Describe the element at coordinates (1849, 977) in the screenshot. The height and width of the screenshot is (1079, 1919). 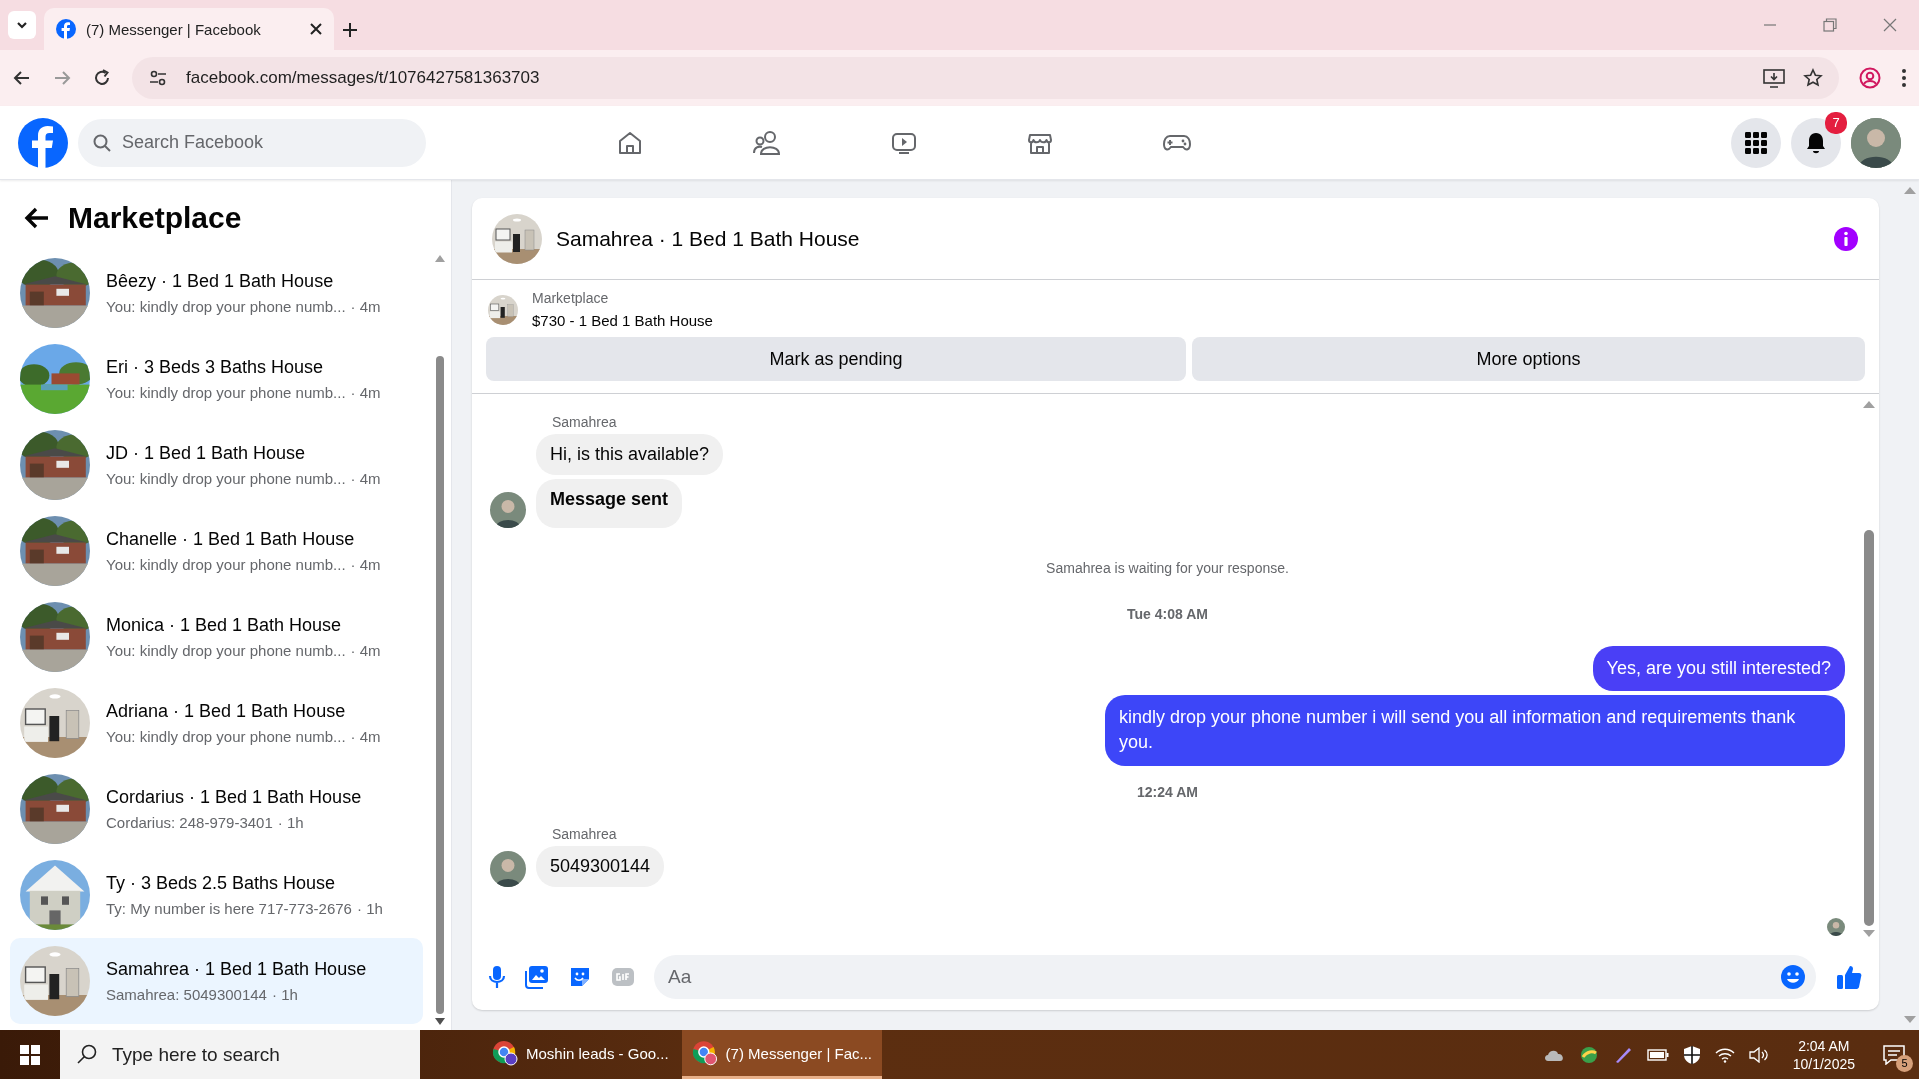
I see `thumbs-up-icon` at that location.